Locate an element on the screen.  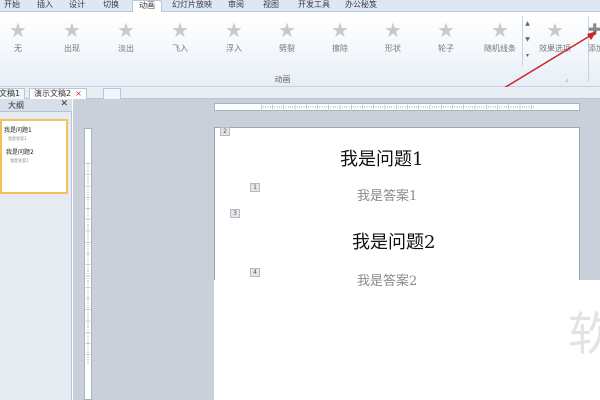
effect-options-button: ★ 效果选项 is located at coordinates (555, 41).